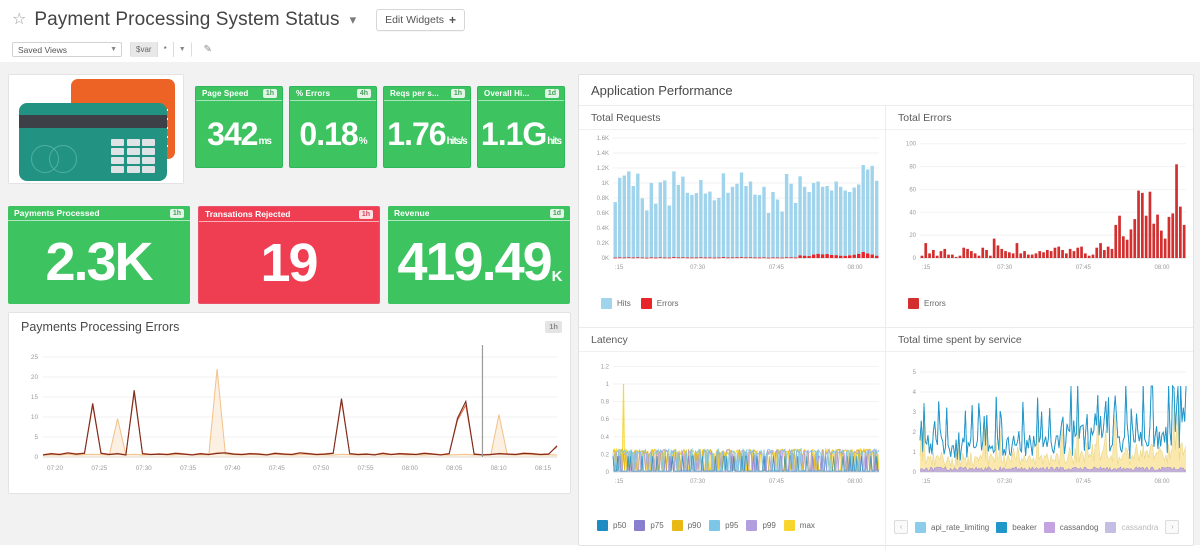 This screenshot has height=550, width=1200. I want to click on kpi-value: 2.3K, so click(99, 261).